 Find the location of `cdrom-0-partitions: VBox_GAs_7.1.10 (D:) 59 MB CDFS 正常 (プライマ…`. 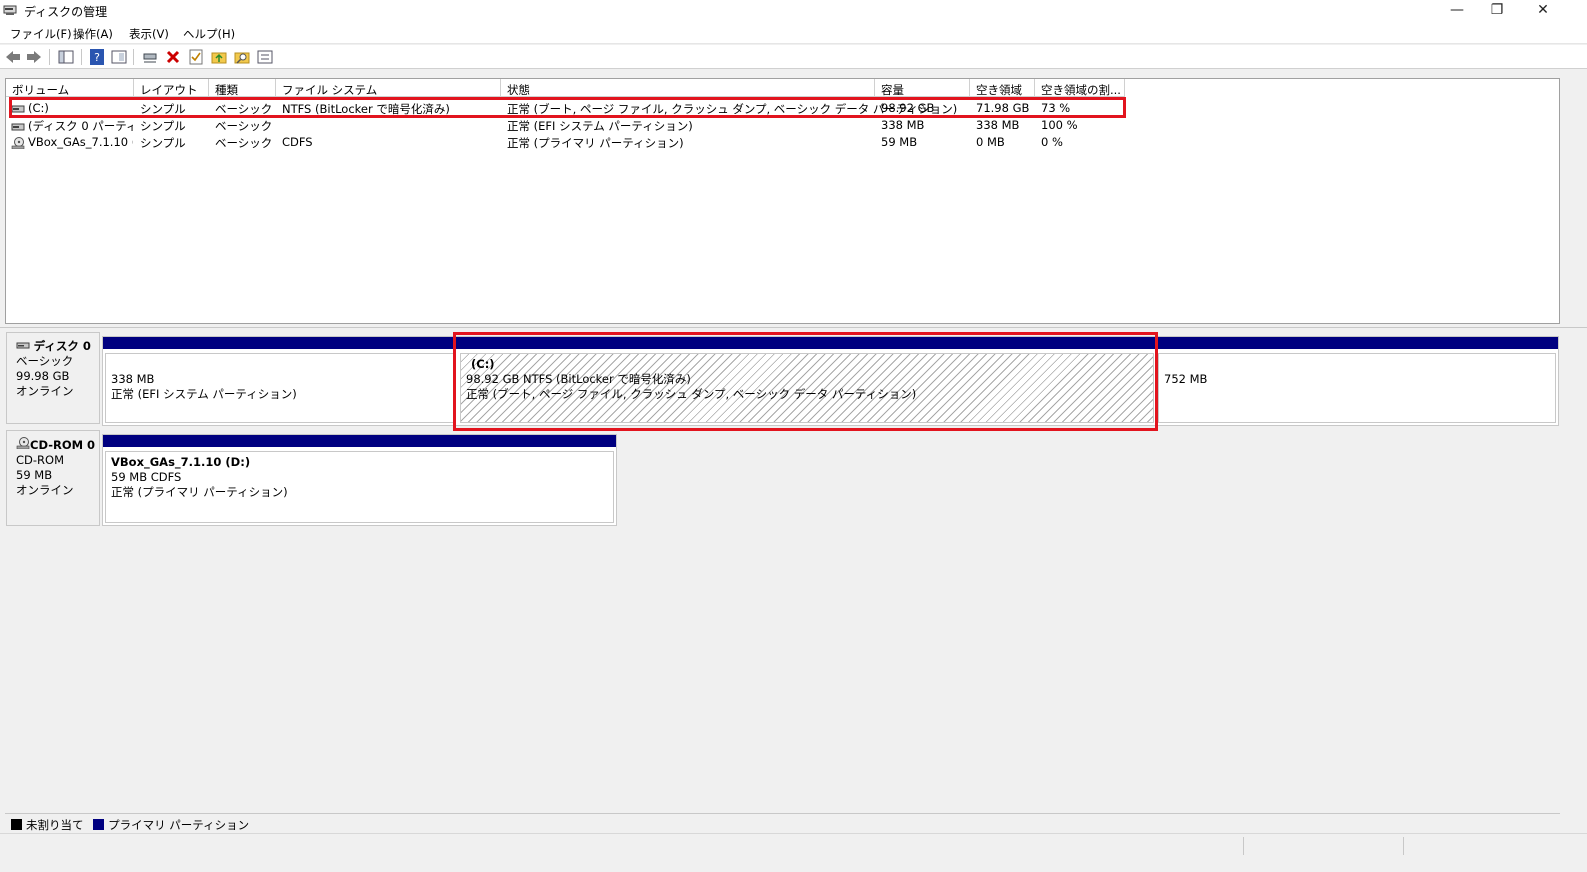

cdrom-0-partitions: VBox_GAs_7.1.10 (D:) 59 MB CDFS 正常 (プライマ… is located at coordinates (359, 480).